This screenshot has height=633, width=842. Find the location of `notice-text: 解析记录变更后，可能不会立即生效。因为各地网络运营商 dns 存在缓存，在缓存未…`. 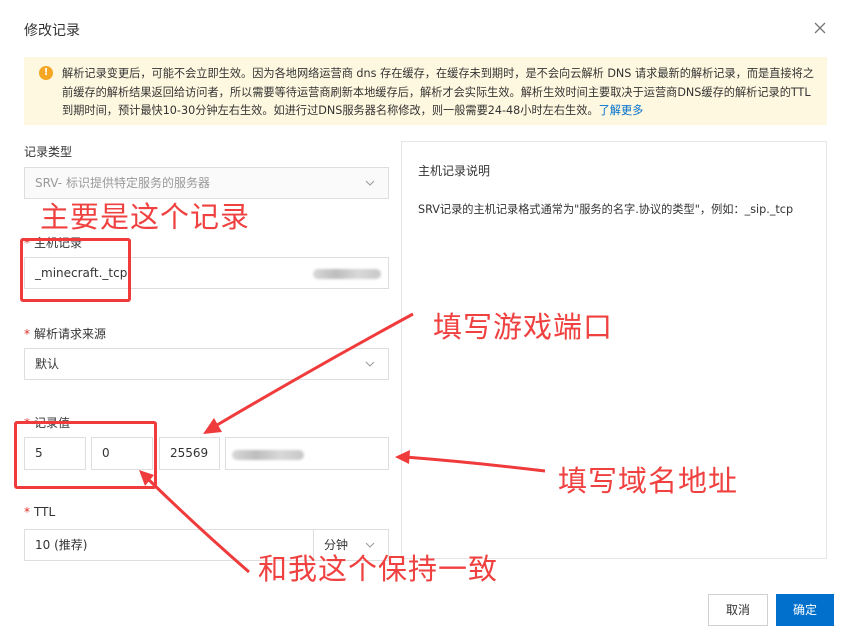

notice-text: 解析记录变更后，可能不会立即生效。因为各地网络运营商 dns 存在缓存，在缓存未… is located at coordinates (438, 92).